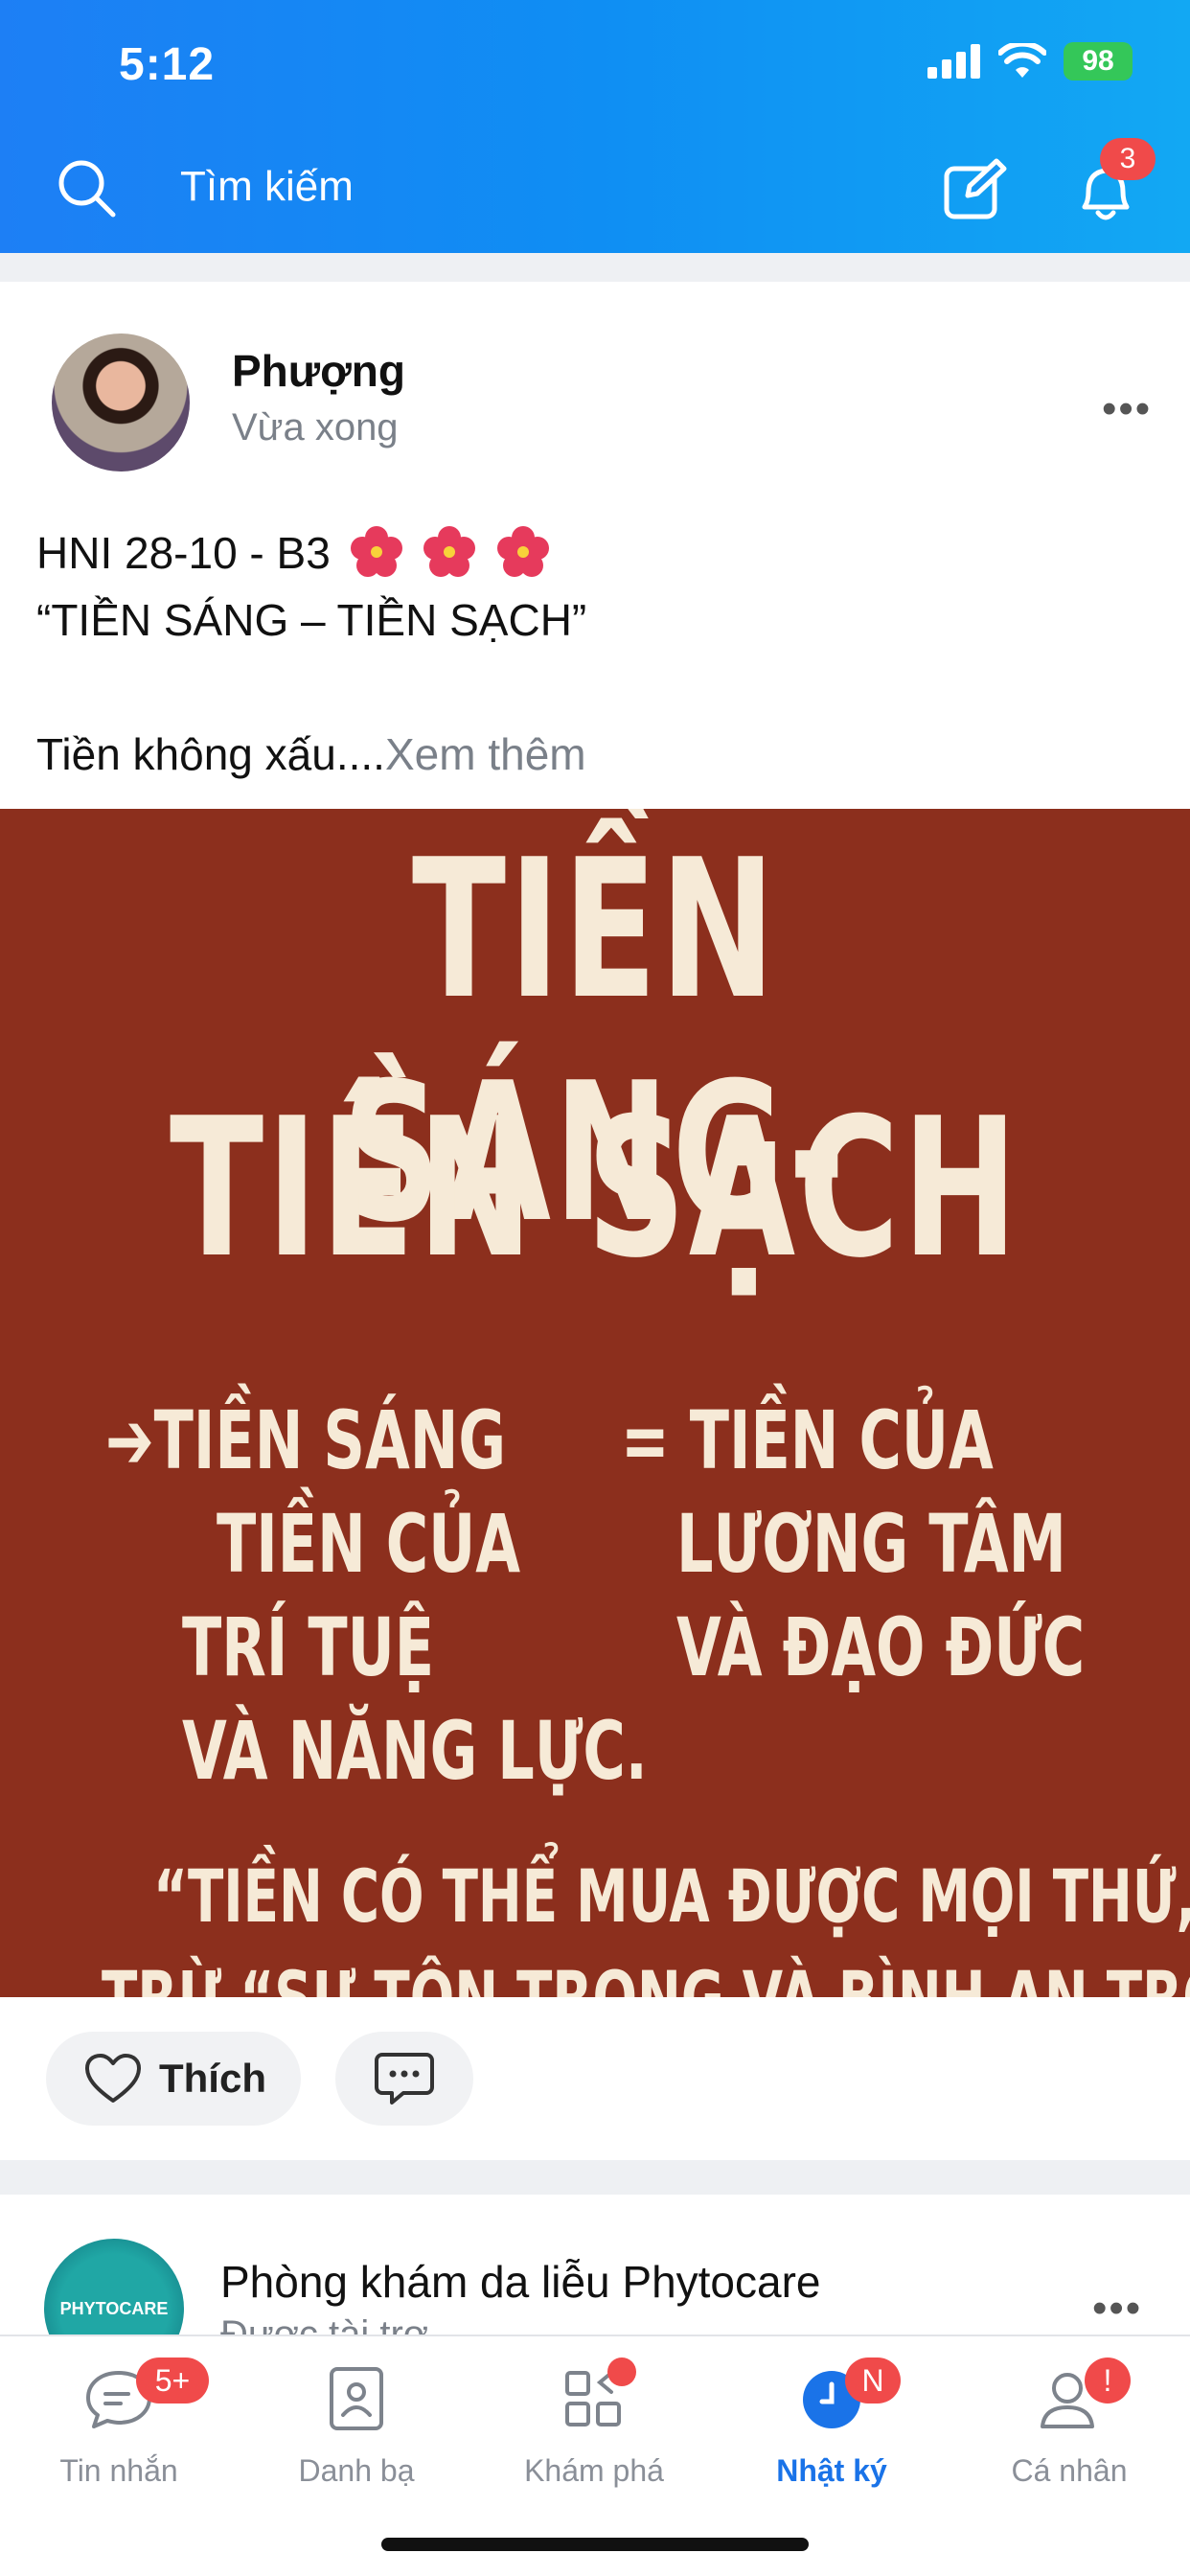 The width and height of the screenshot is (1190, 2576). Describe the element at coordinates (119, 2432) in the screenshot. I see `nav-messages: 5+ Tin nhắn` at that location.